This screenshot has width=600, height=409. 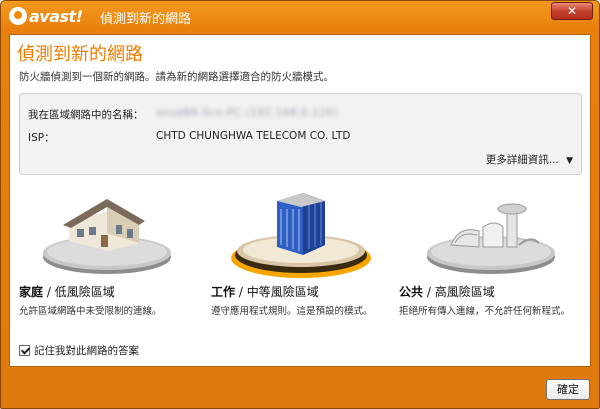 I want to click on brand-name: avast!, so click(x=56, y=16).